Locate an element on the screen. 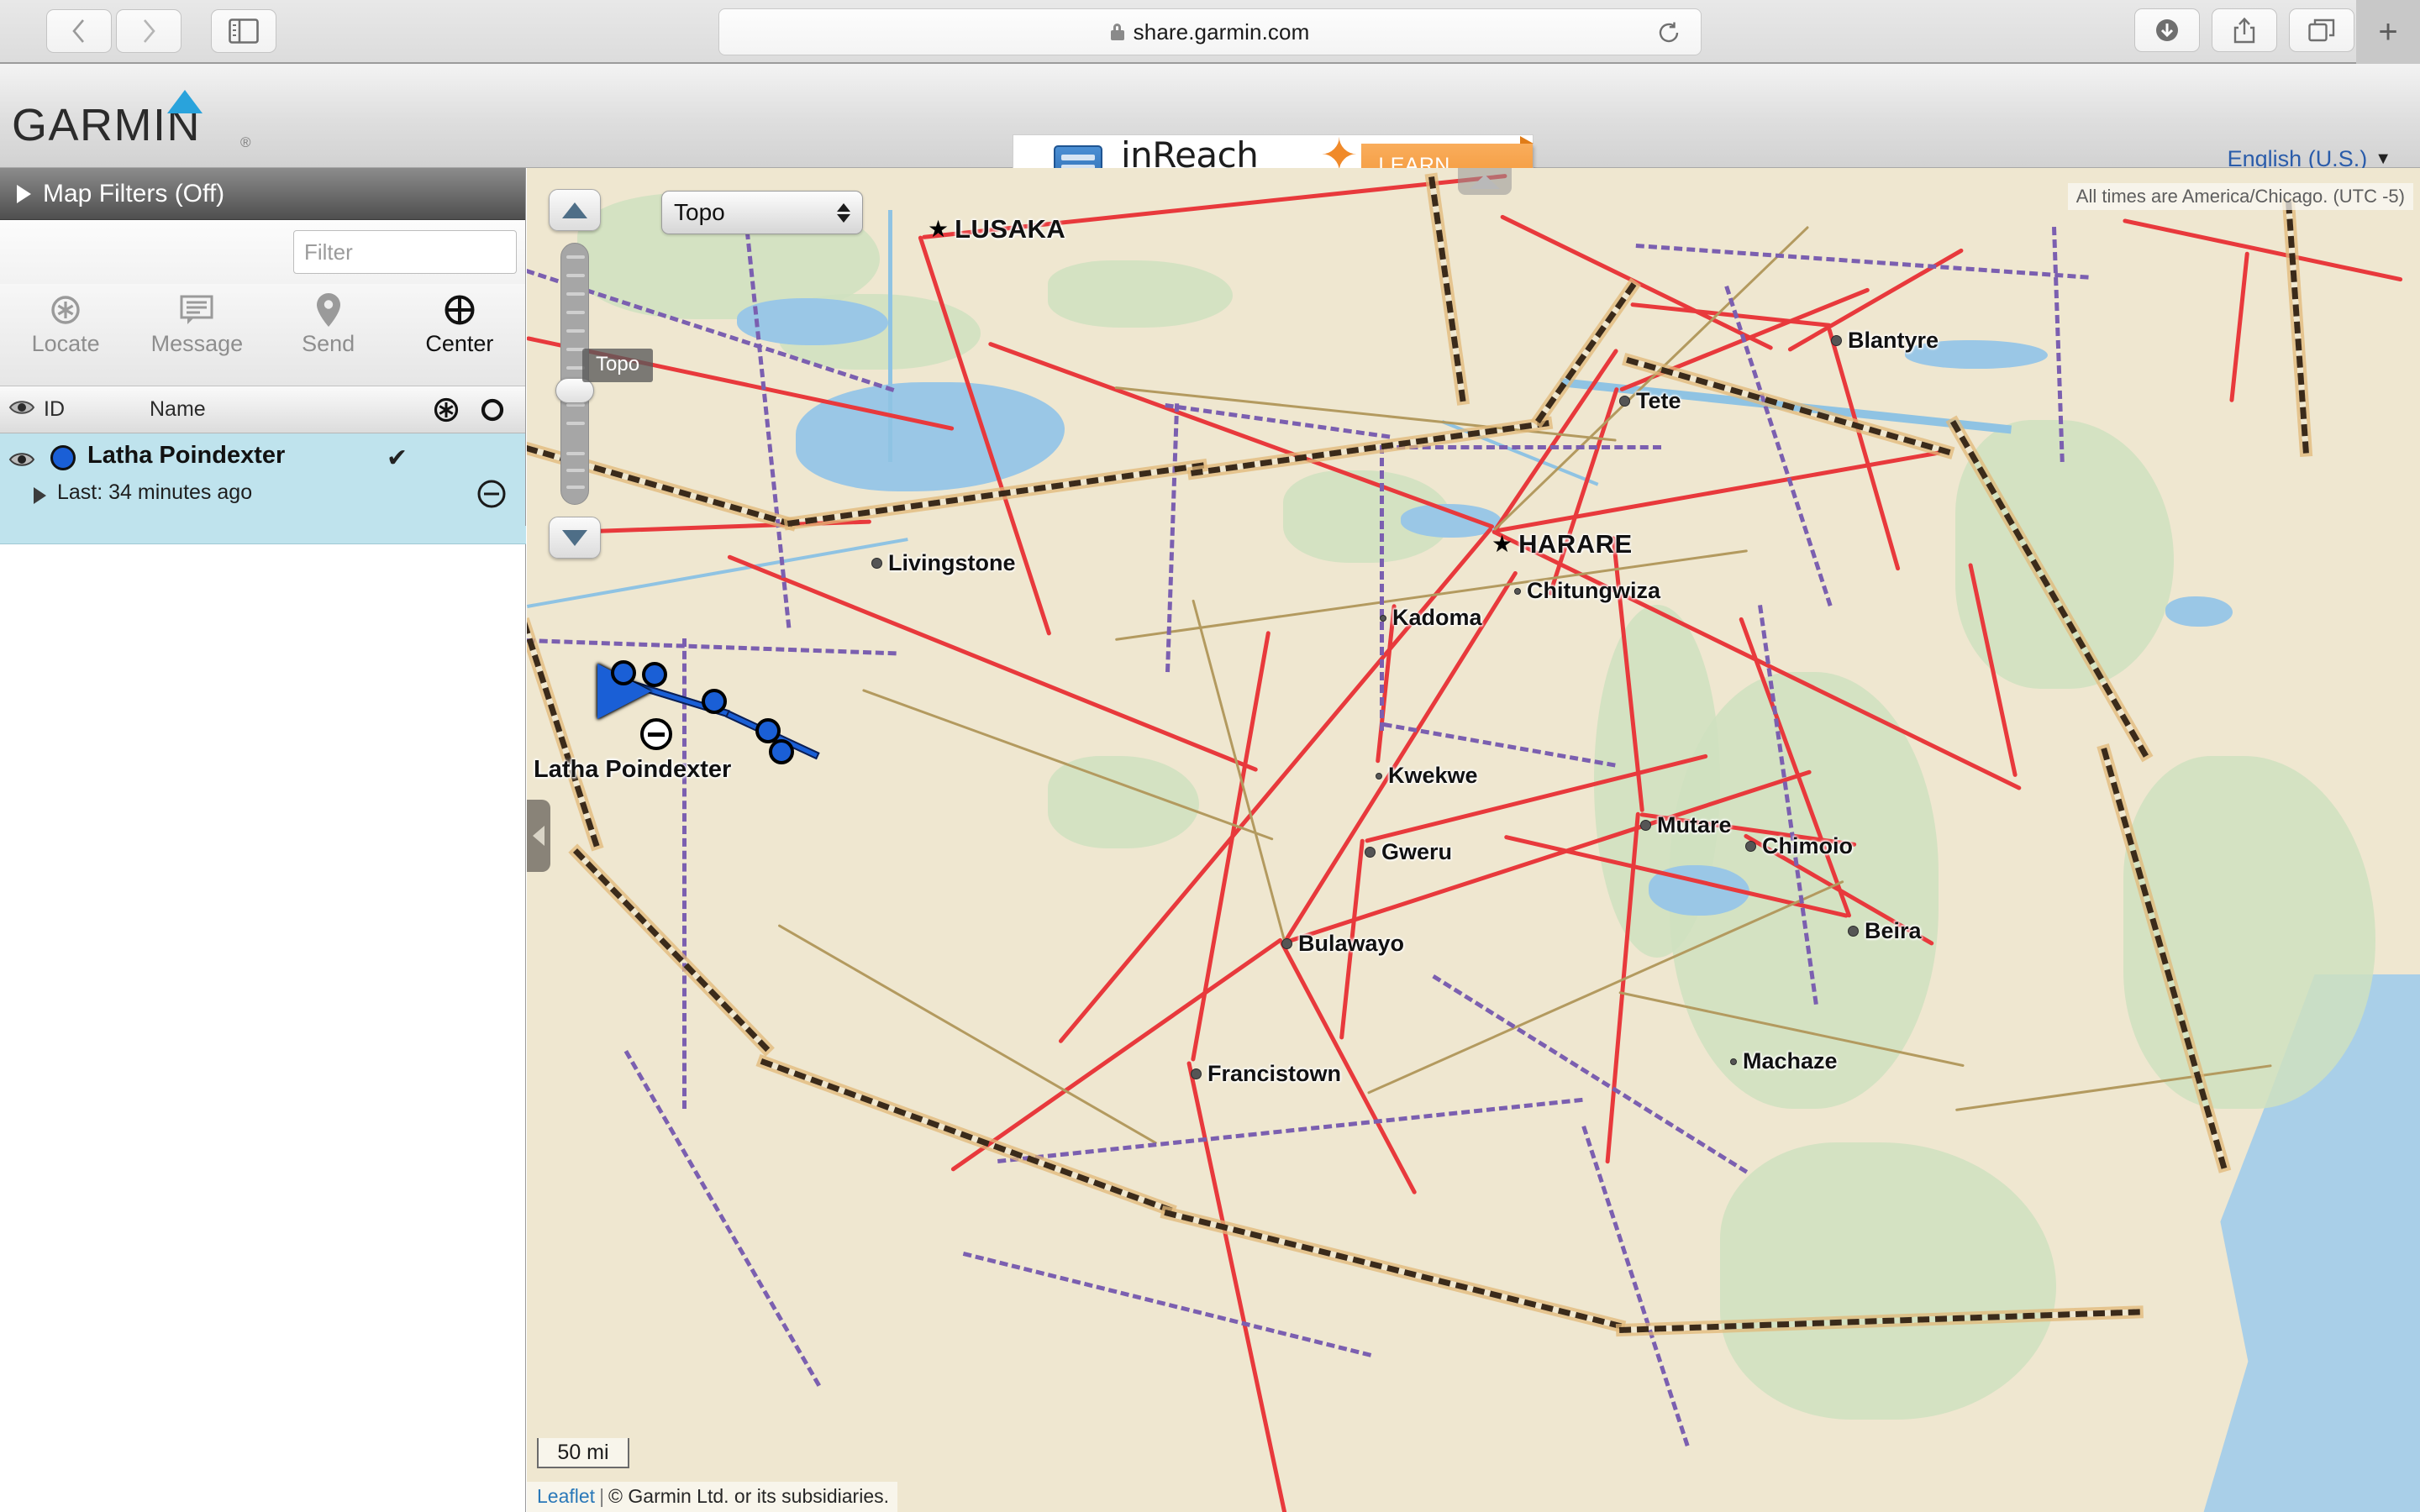  basemap-select: Topo is located at coordinates (762, 212).